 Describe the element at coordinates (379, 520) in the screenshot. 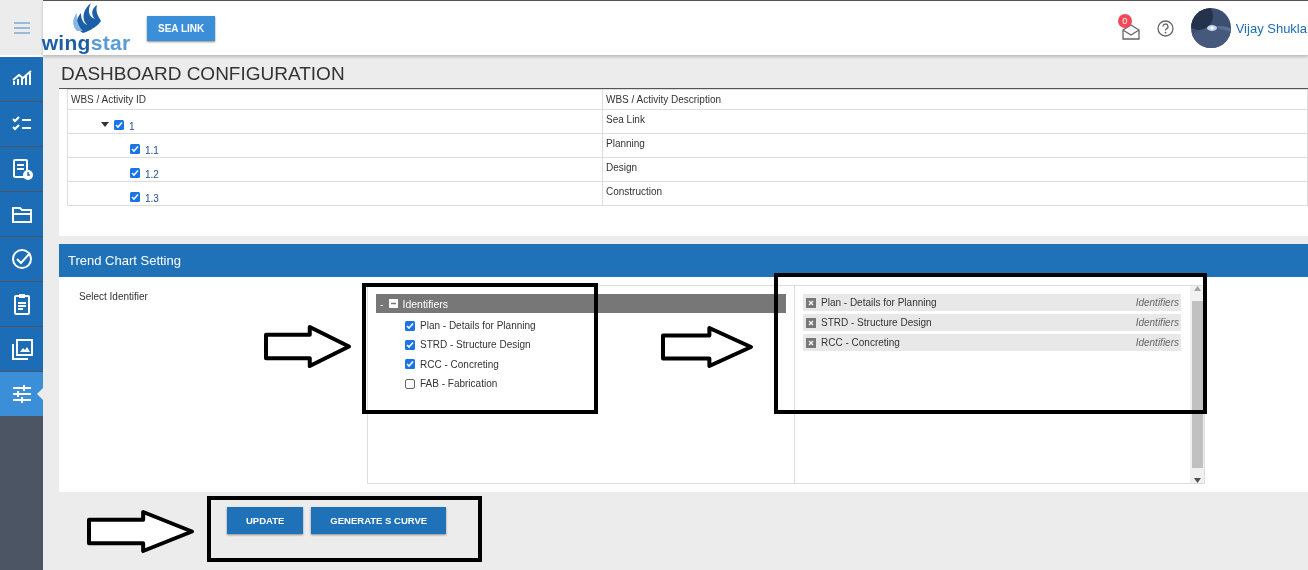

I see `generate-button: GENERATE S CURVE` at that location.